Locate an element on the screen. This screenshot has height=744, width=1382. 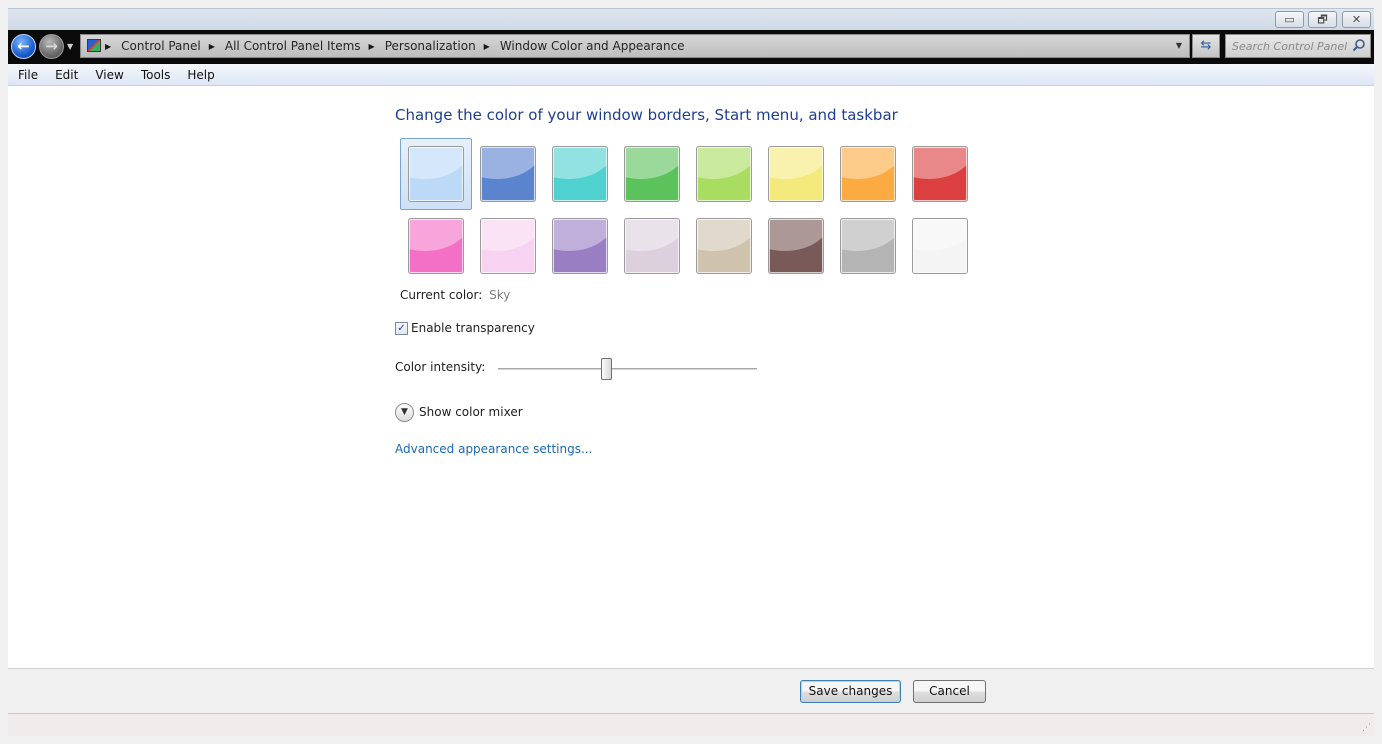
close-button: ✕ is located at coordinates (1356, 19).